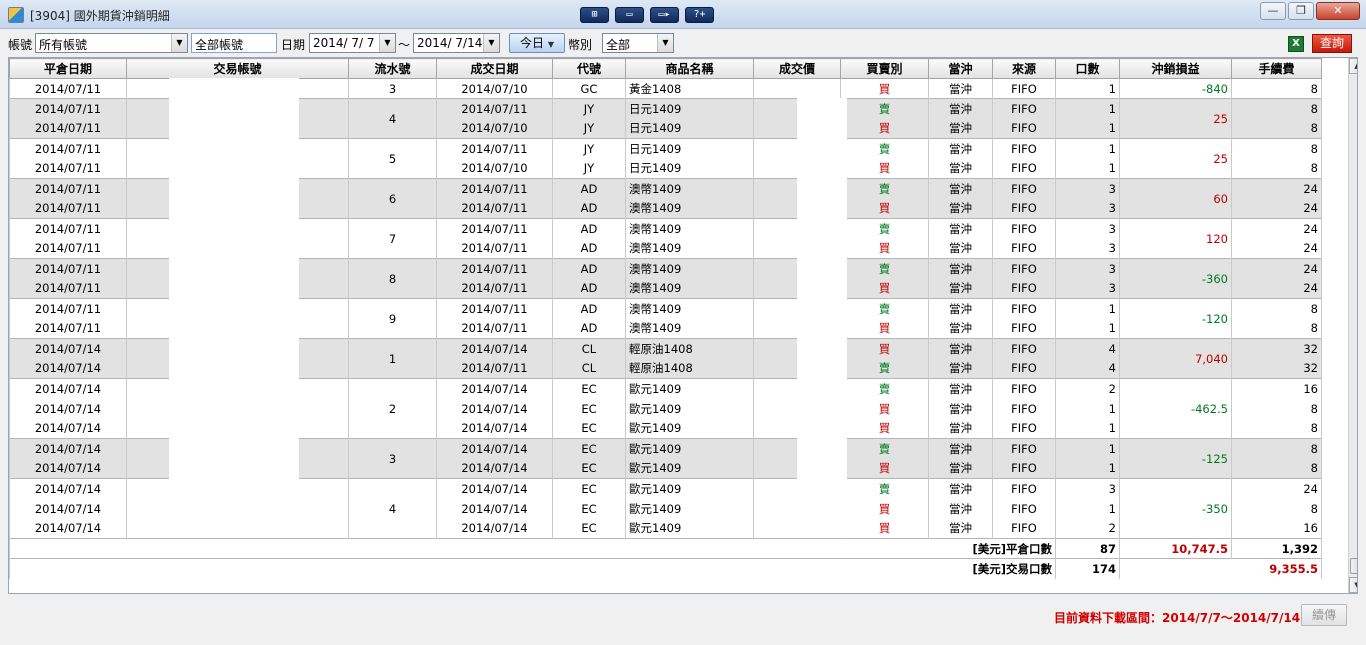  What do you see at coordinates (1175, 278) in the screenshot?
I see `cell-profit-loss: -360` at bounding box center [1175, 278].